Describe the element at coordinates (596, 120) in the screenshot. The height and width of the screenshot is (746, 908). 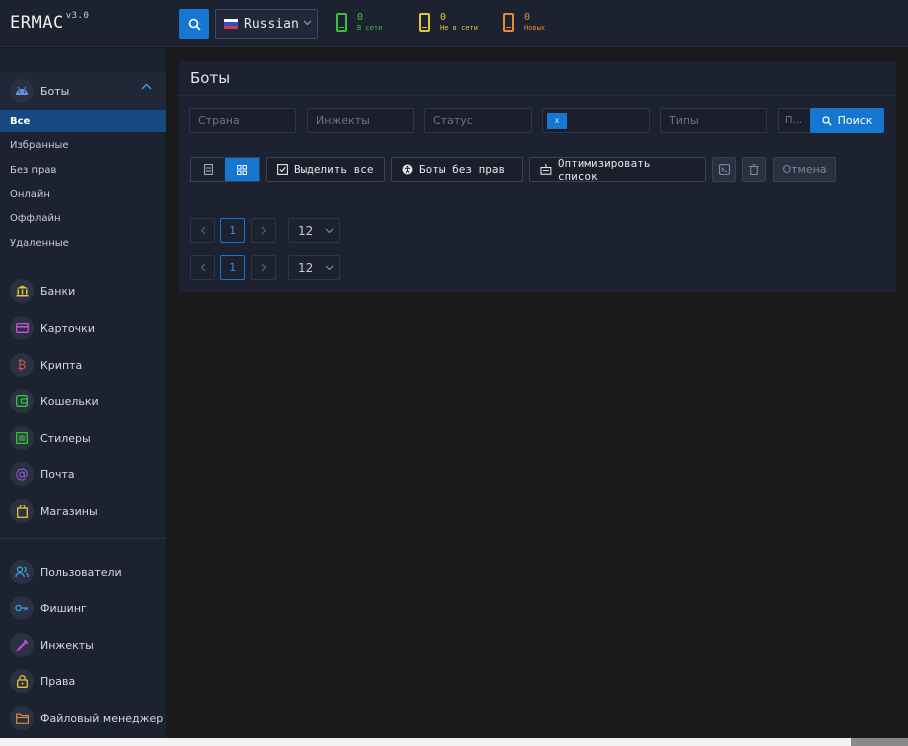
I see `tag-filter: x` at that location.